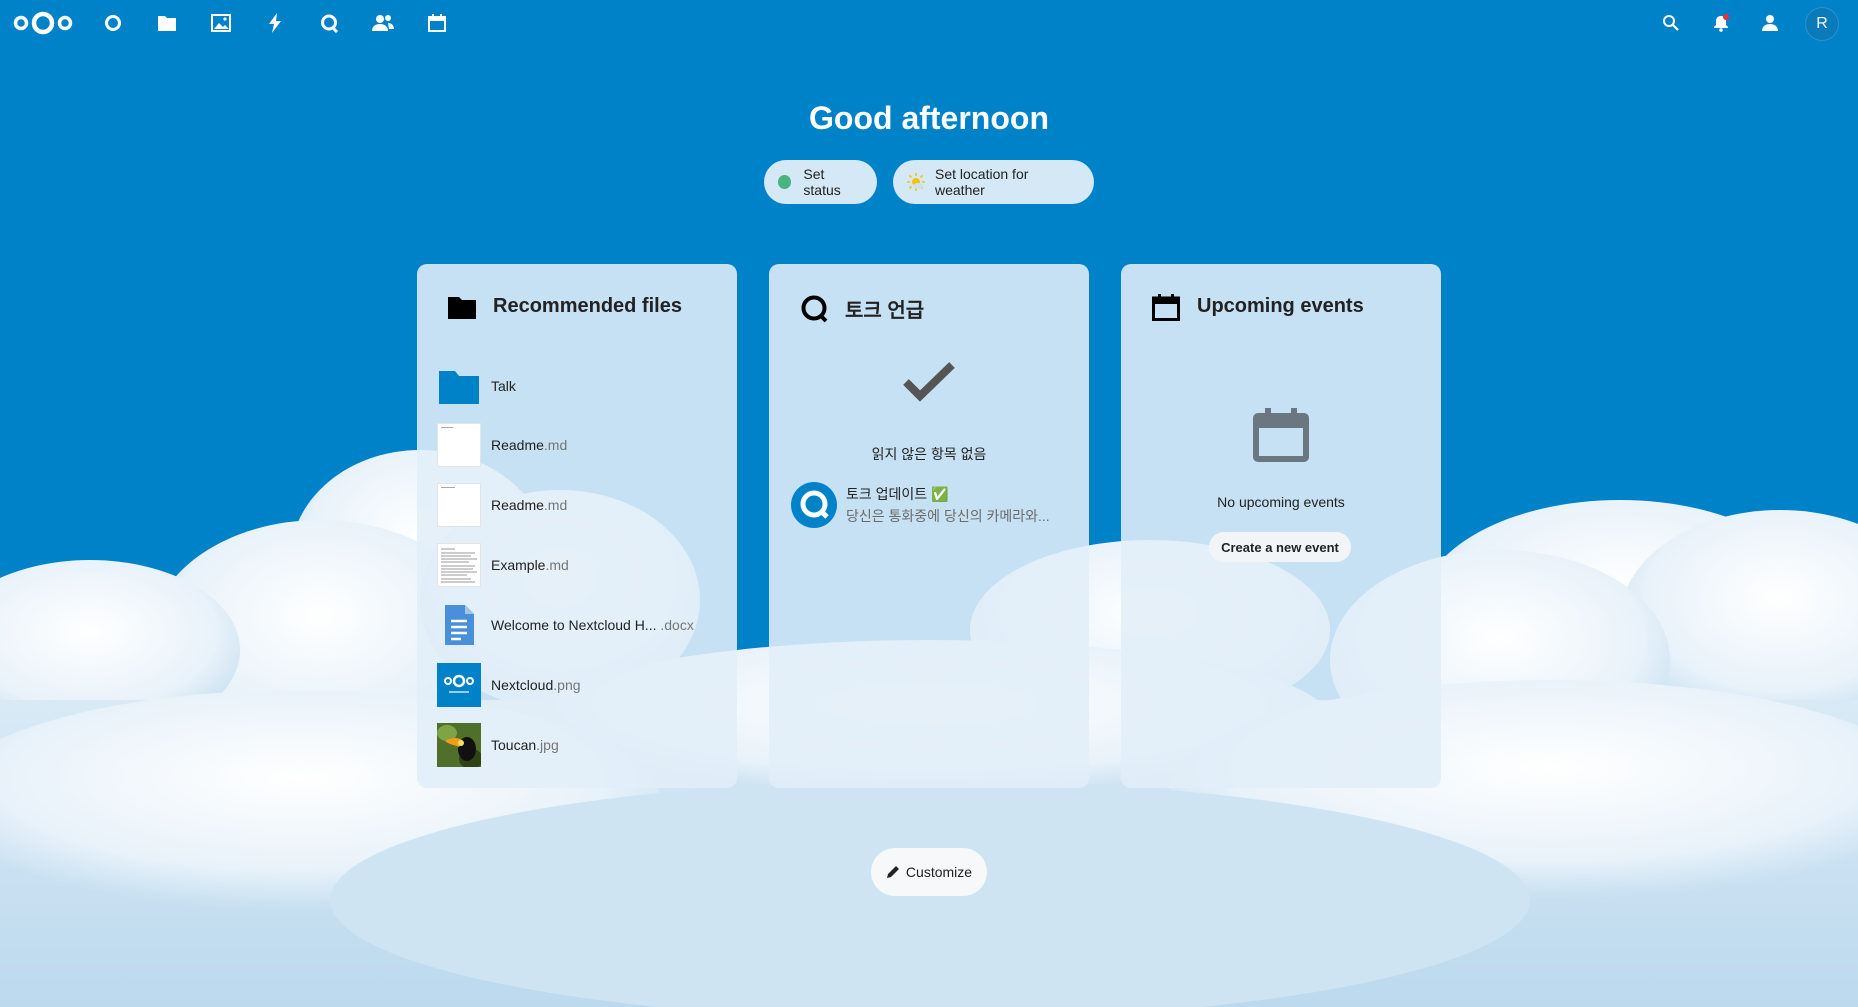 This screenshot has width=1858, height=1007. What do you see at coordinates (503, 386) in the screenshot?
I see `file-name: Talk` at bounding box center [503, 386].